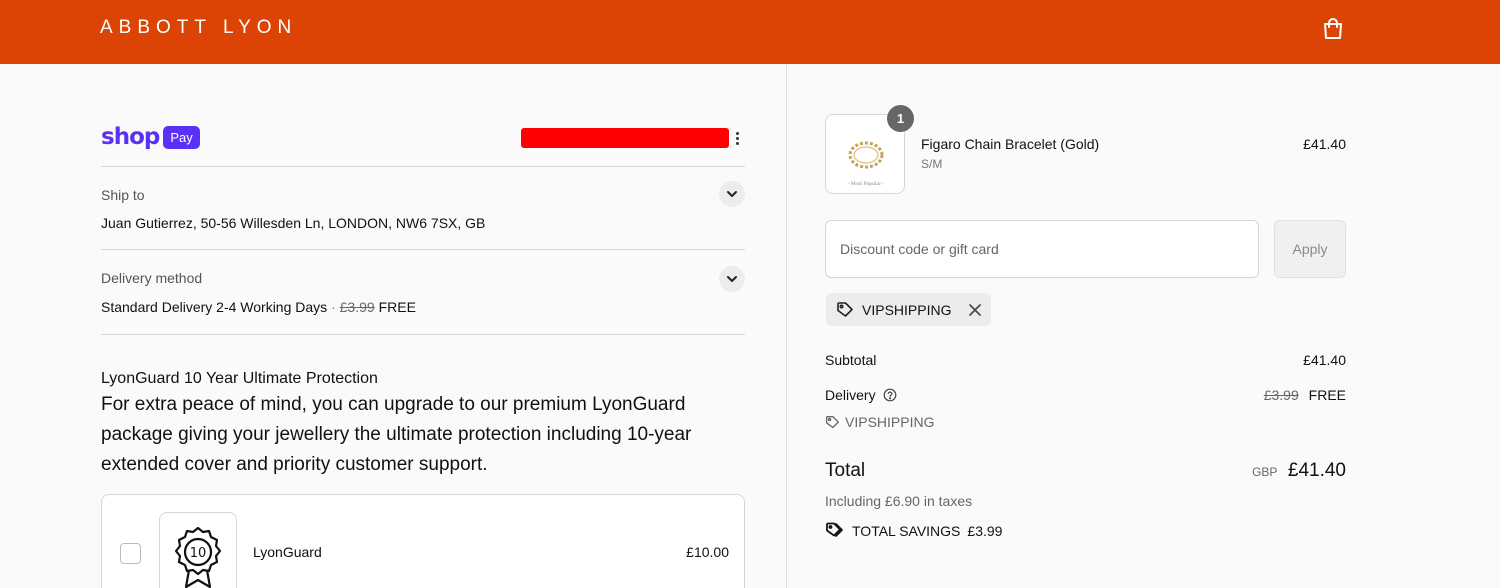  I want to click on kebab-menu-icon, so click(737, 138).